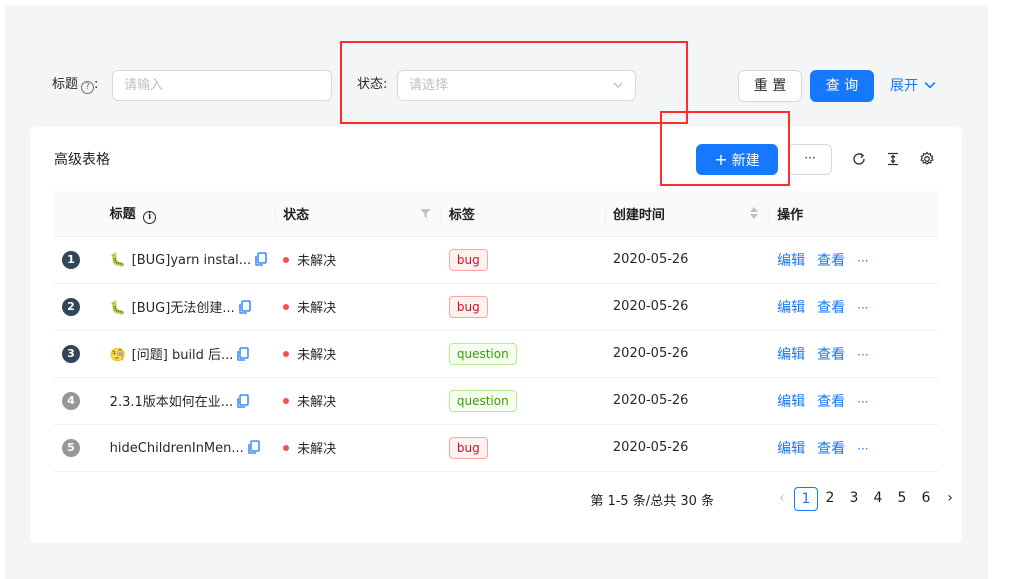 The height and width of the screenshot is (579, 1018). I want to click on row-index-badge: 1, so click(71, 259).